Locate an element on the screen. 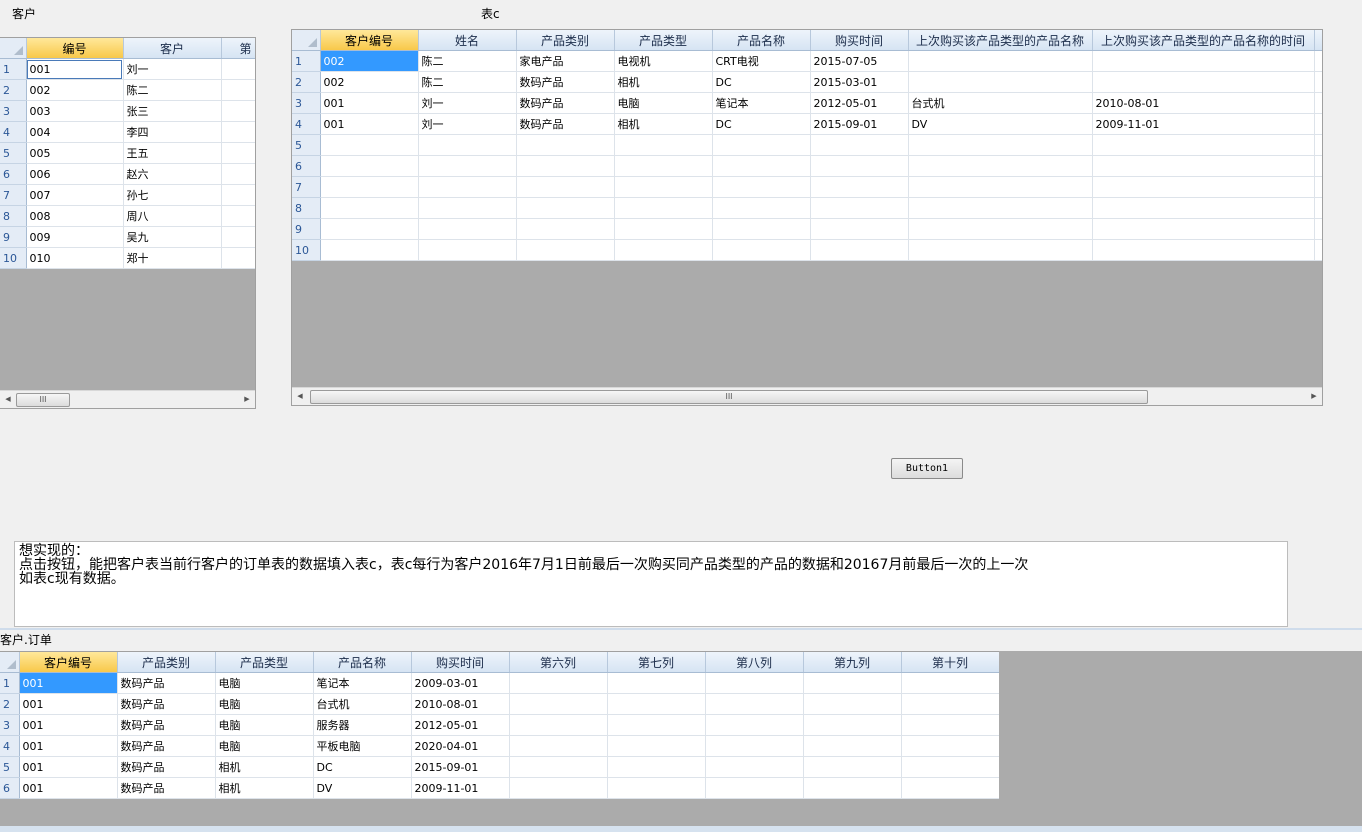 This screenshot has height=832, width=1362. col-header-col10: 第十列 is located at coordinates (950, 662).